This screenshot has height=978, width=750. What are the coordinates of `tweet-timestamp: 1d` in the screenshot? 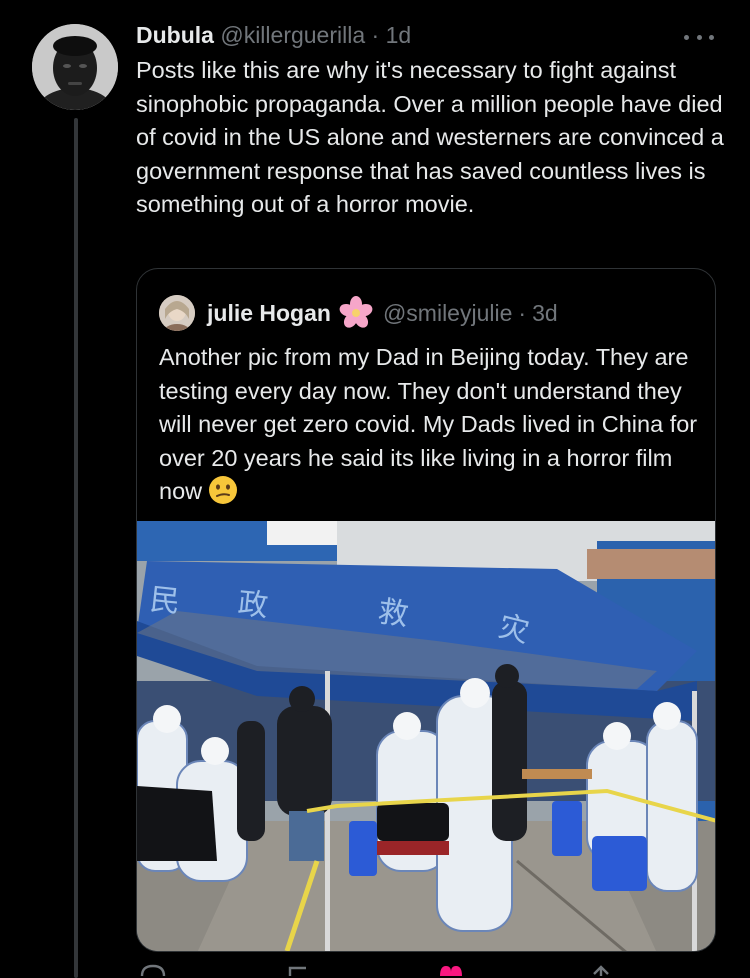 It's located at (399, 35).